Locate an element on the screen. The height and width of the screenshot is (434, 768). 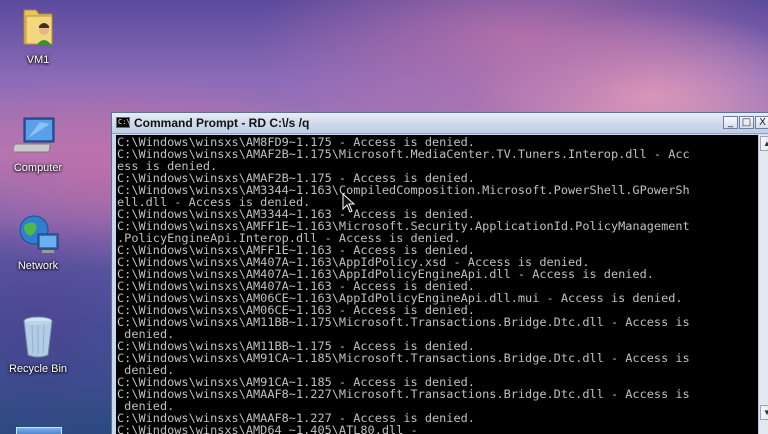
computer-icon is located at coordinates (37, 136).